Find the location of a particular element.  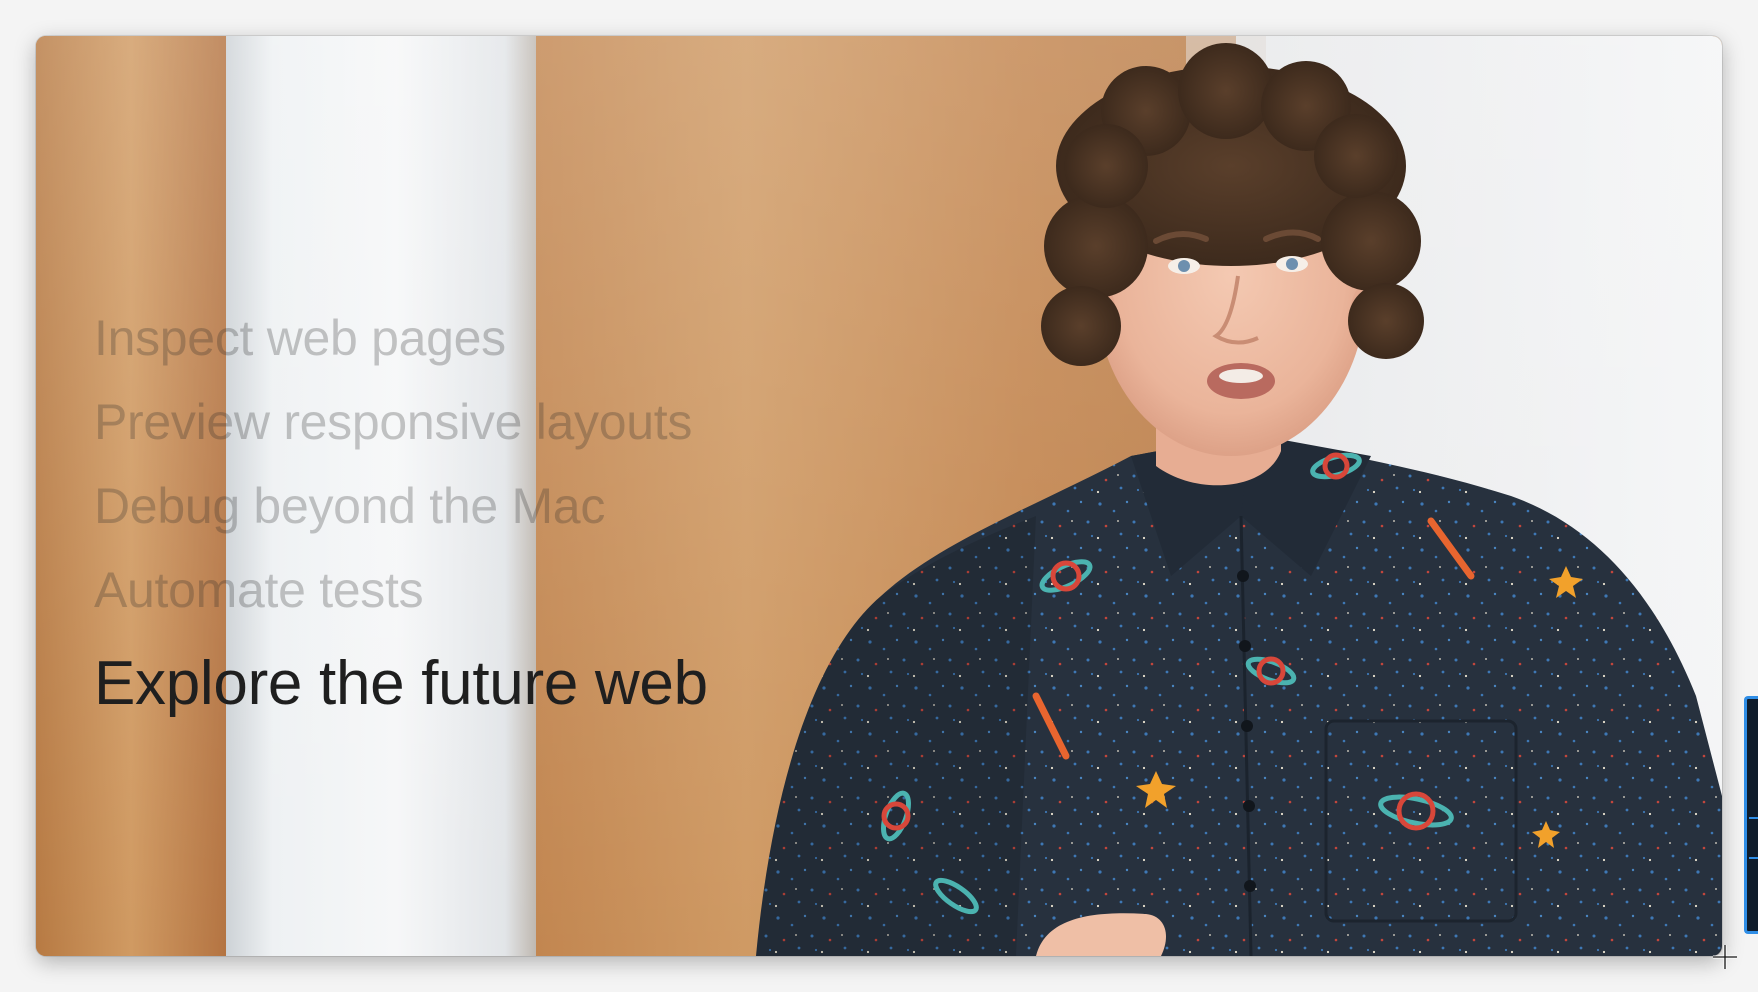

topic-item-preview: Preview responsive layouts is located at coordinates (393, 422).